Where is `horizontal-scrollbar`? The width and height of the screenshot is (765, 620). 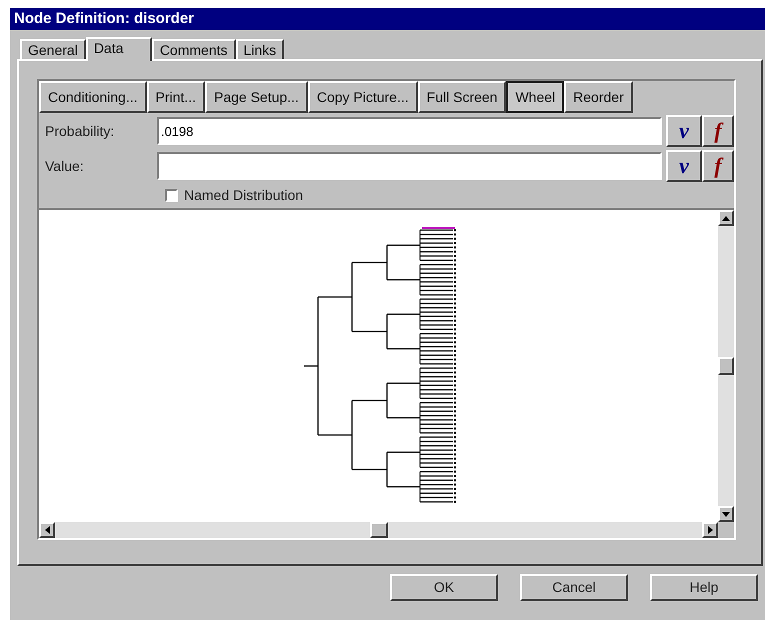 horizontal-scrollbar is located at coordinates (378, 530).